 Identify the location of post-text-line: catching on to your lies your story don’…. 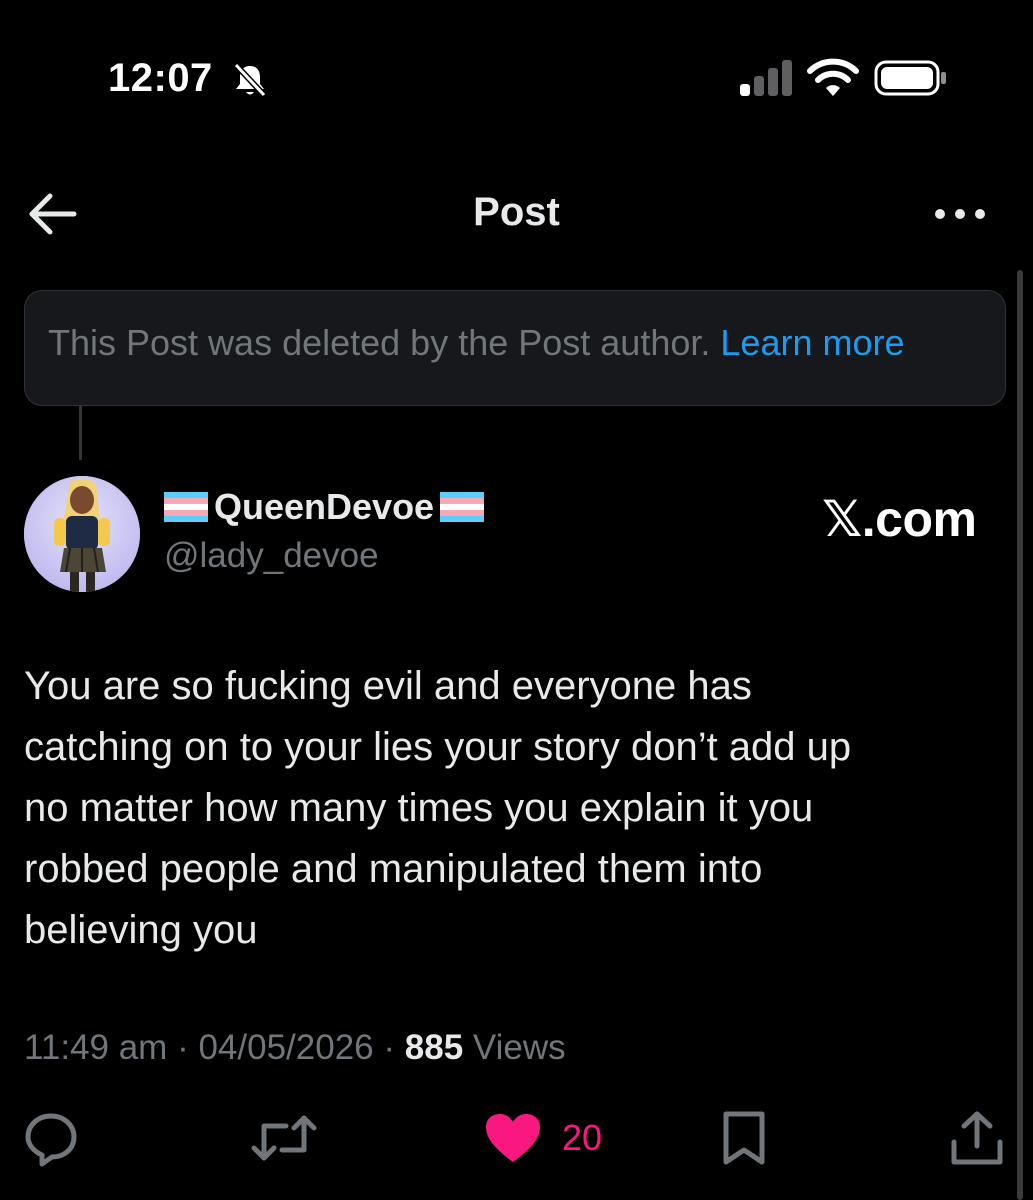
(438, 747).